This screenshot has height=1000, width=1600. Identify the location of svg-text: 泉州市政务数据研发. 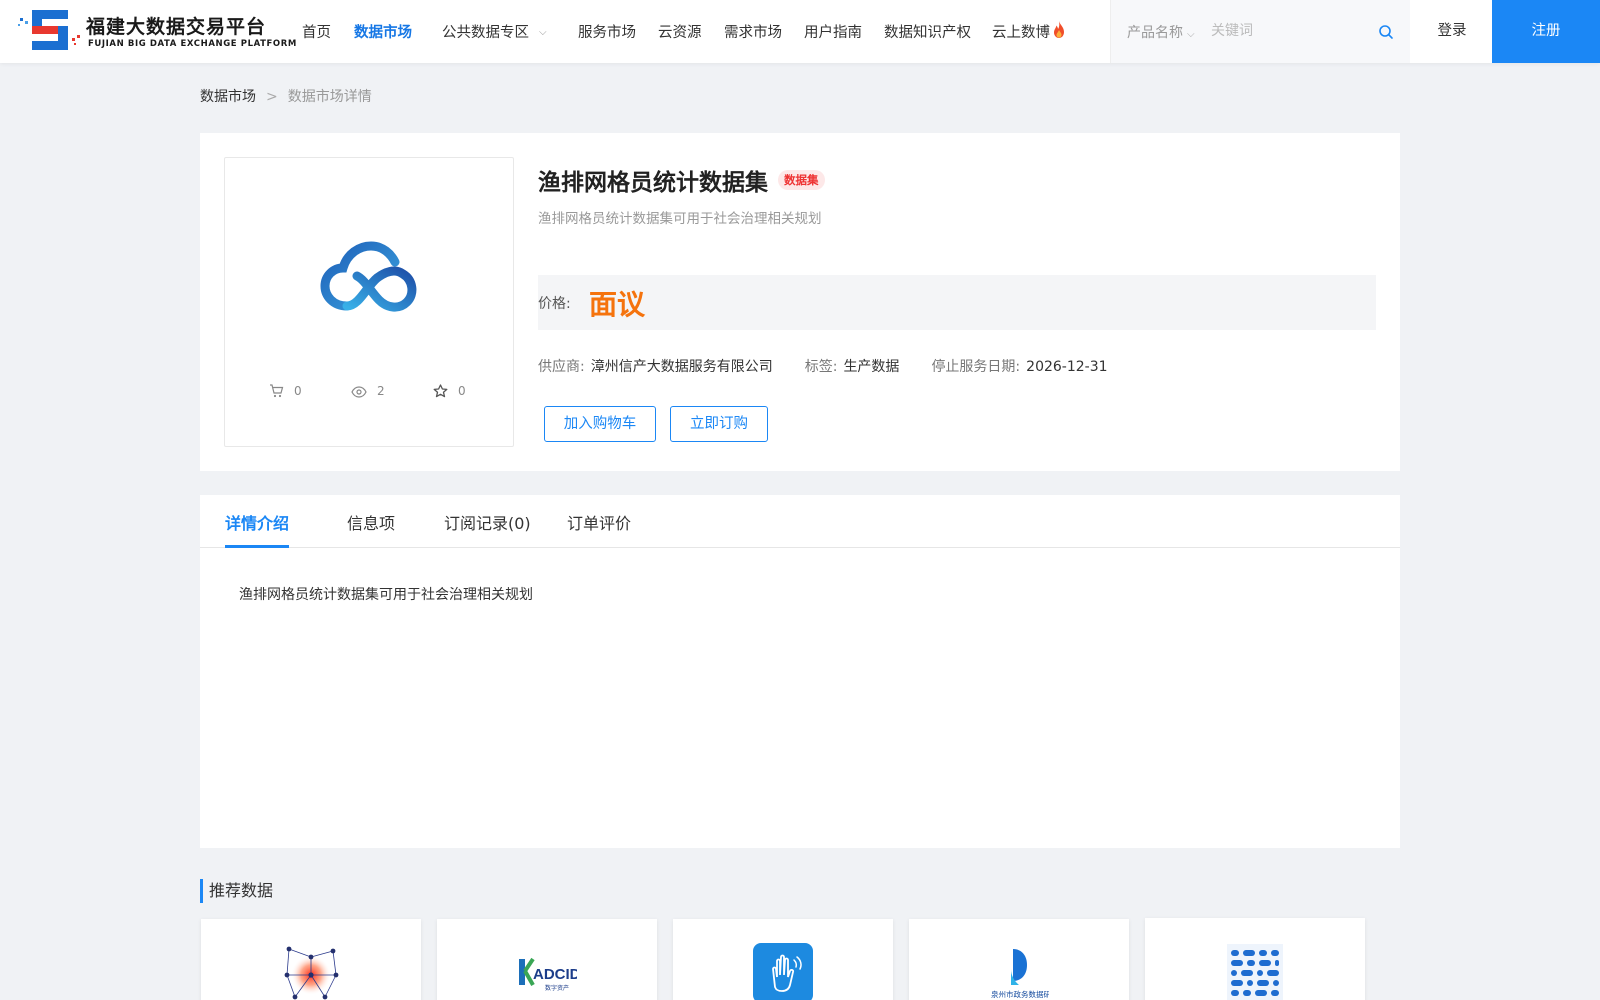
(1020, 994).